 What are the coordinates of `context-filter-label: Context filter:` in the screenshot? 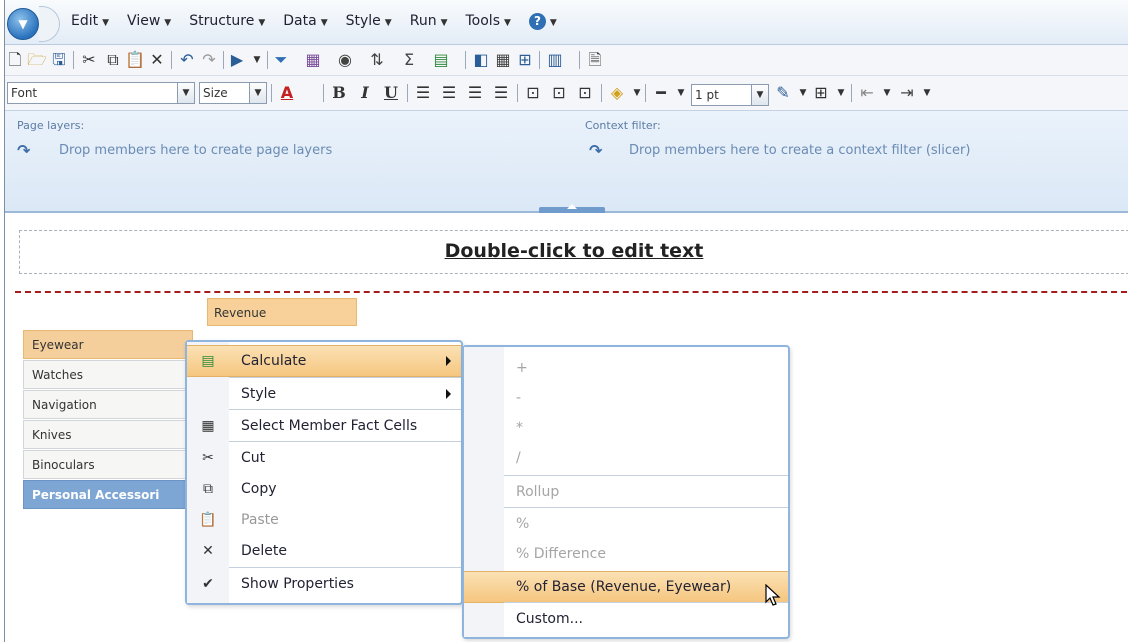 It's located at (623, 125).